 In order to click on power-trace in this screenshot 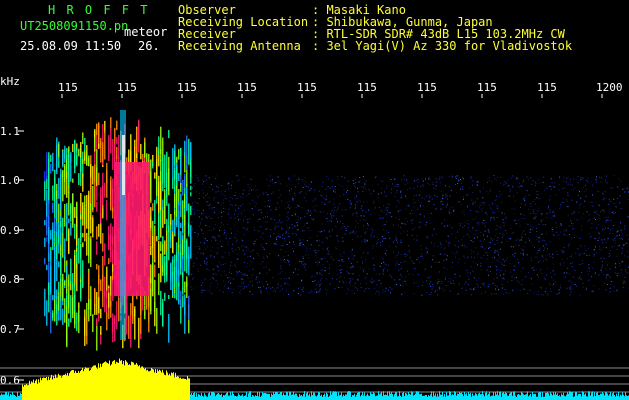, I will do `click(314, 379)`.